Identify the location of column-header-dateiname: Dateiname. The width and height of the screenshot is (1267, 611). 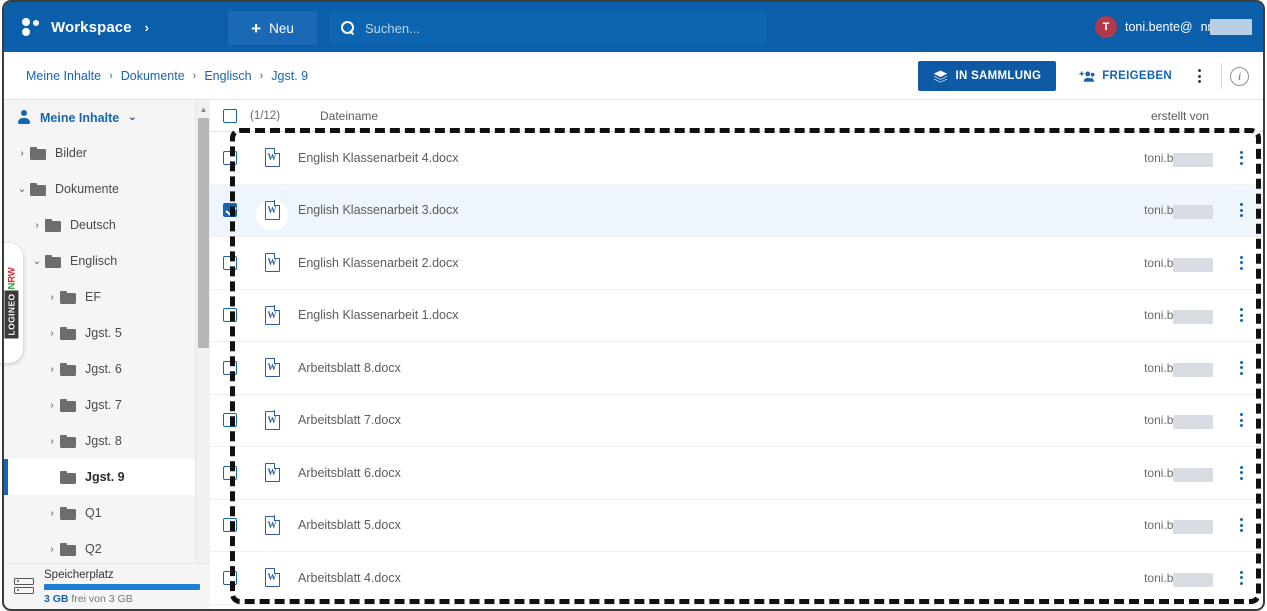
(673, 116).